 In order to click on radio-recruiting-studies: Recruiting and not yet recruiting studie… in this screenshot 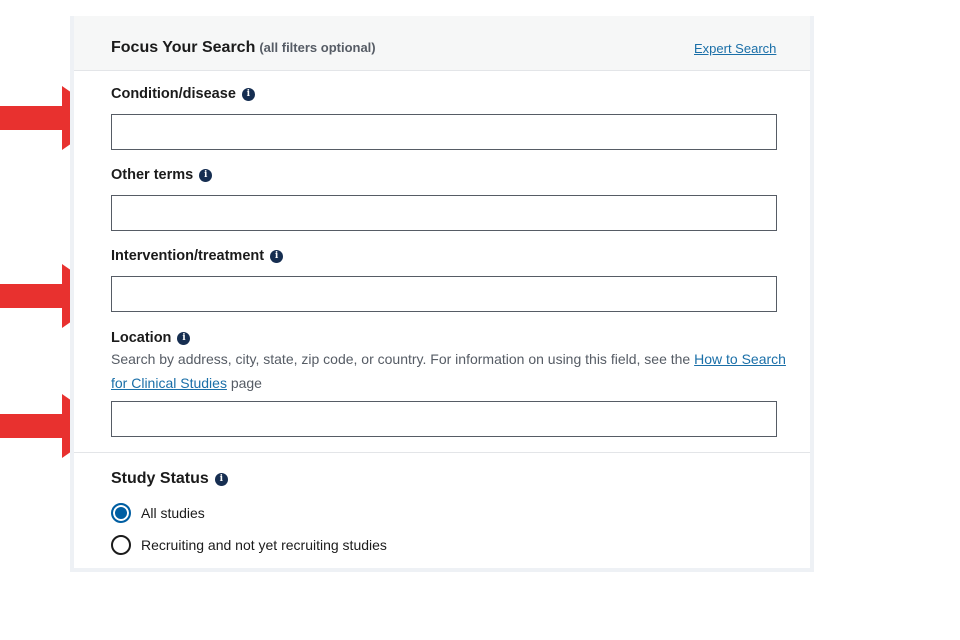, I will do `click(249, 545)`.